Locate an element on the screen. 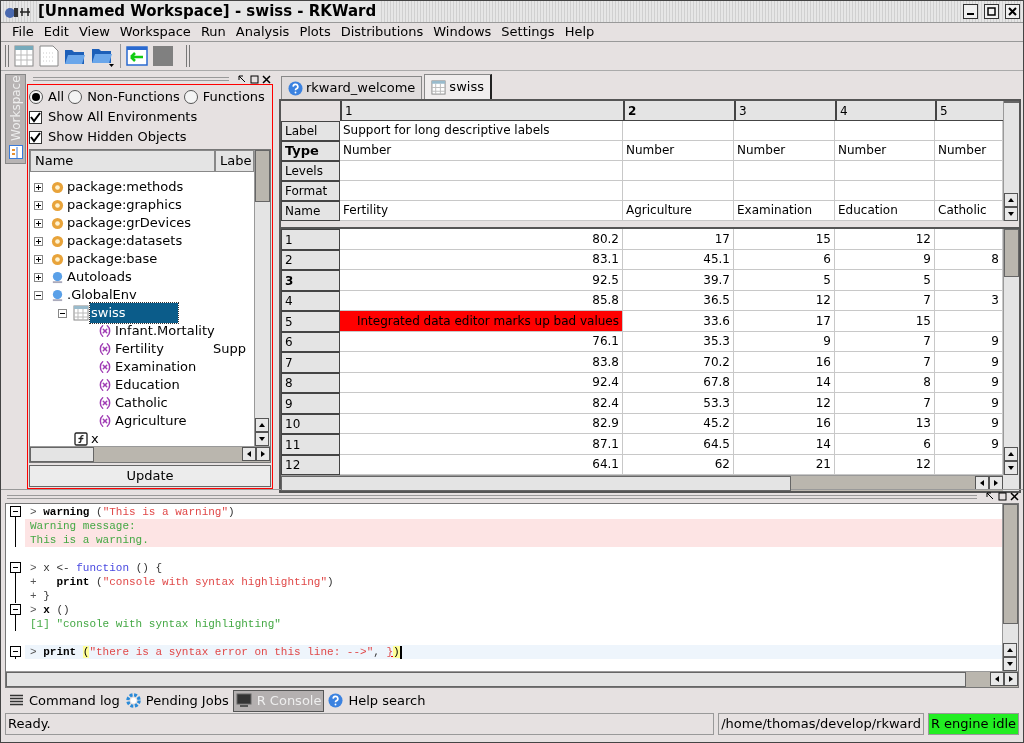 The width and height of the screenshot is (1024, 743). tool-tab: Help search is located at coordinates (377, 700).